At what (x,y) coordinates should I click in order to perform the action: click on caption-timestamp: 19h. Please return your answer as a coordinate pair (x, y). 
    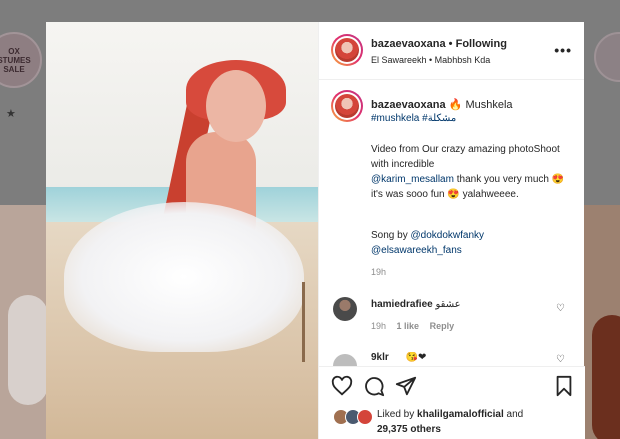
    Looking at the image, I should click on (378, 272).